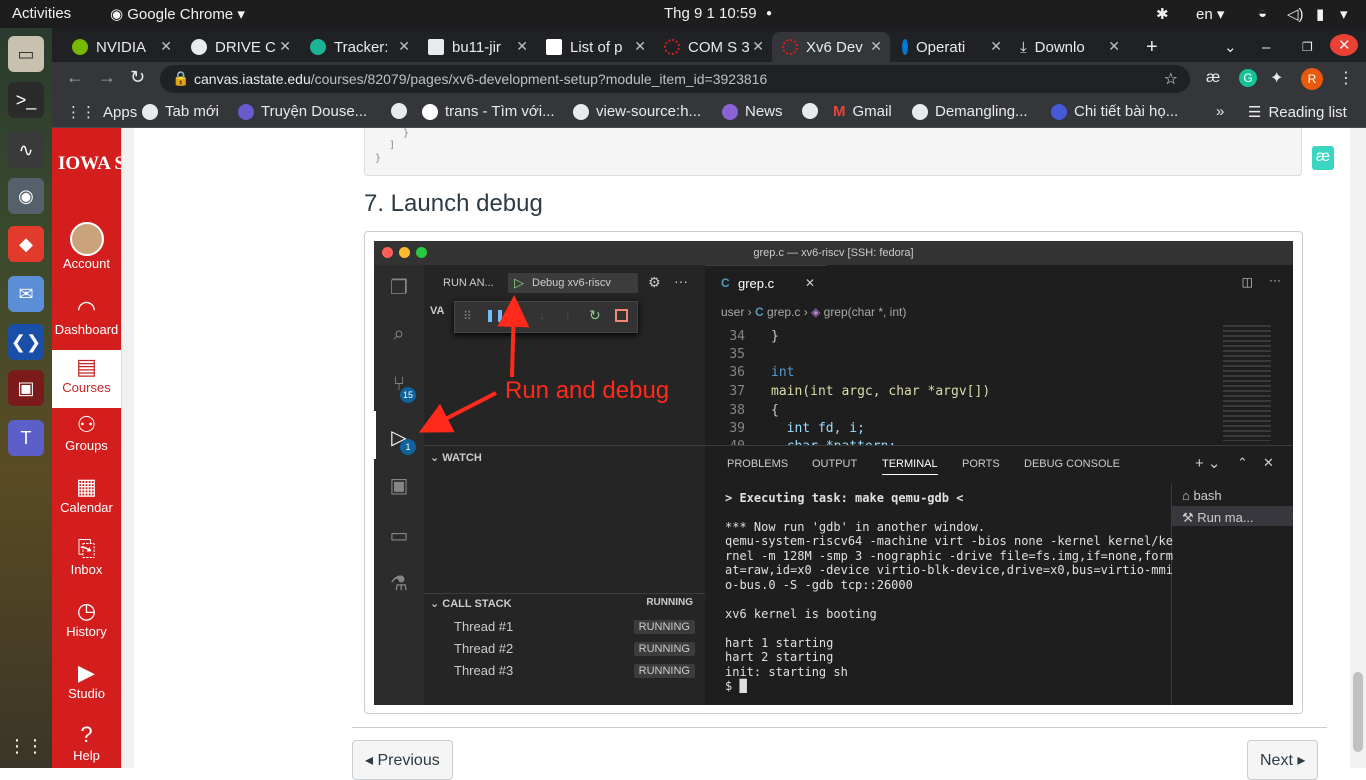  What do you see at coordinates (26, 244) in the screenshot?
I see `anydesk-icon: ◆` at bounding box center [26, 244].